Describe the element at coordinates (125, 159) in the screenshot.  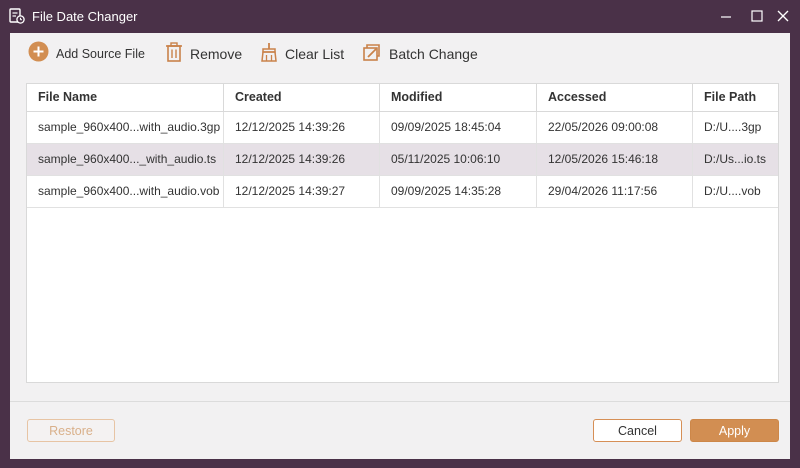
I see `cell-file-name: sample_960x400..._with_audio.ts` at that location.